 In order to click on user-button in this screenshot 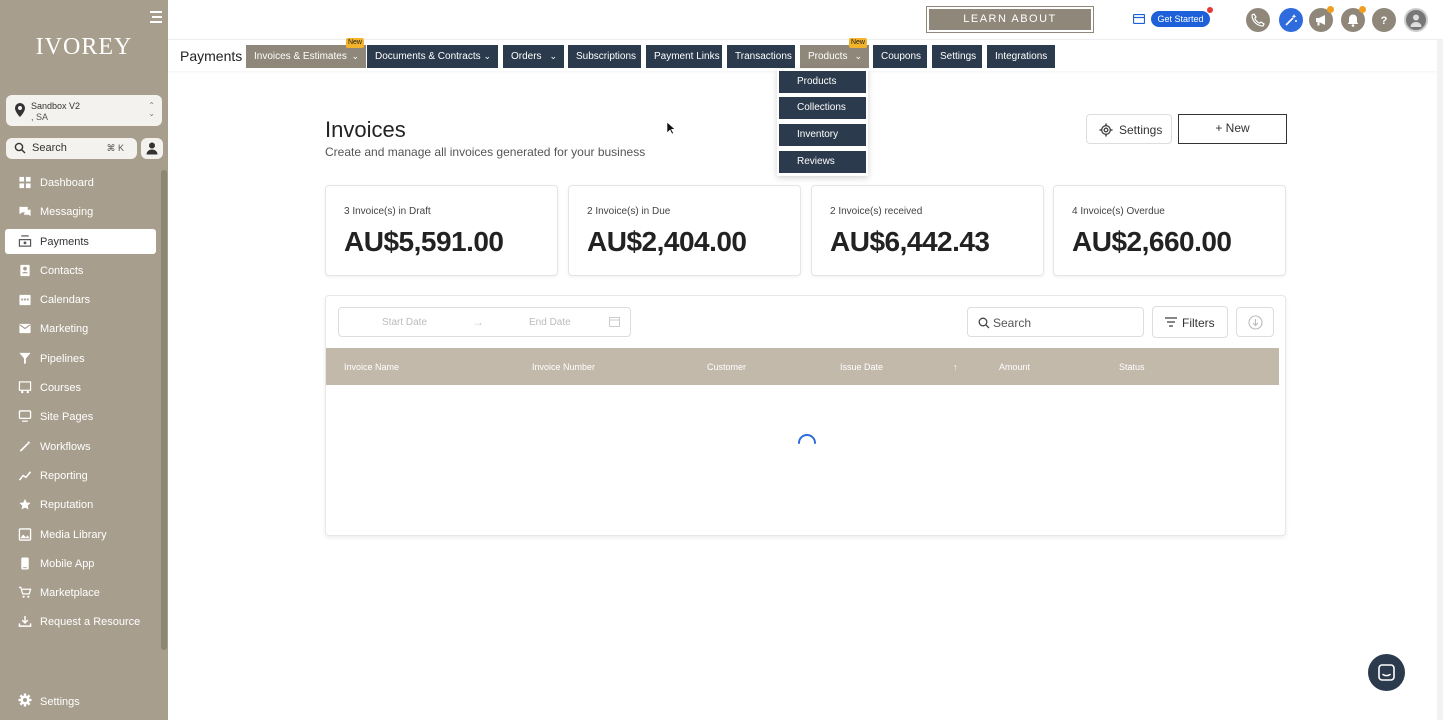, I will do `click(152, 148)`.